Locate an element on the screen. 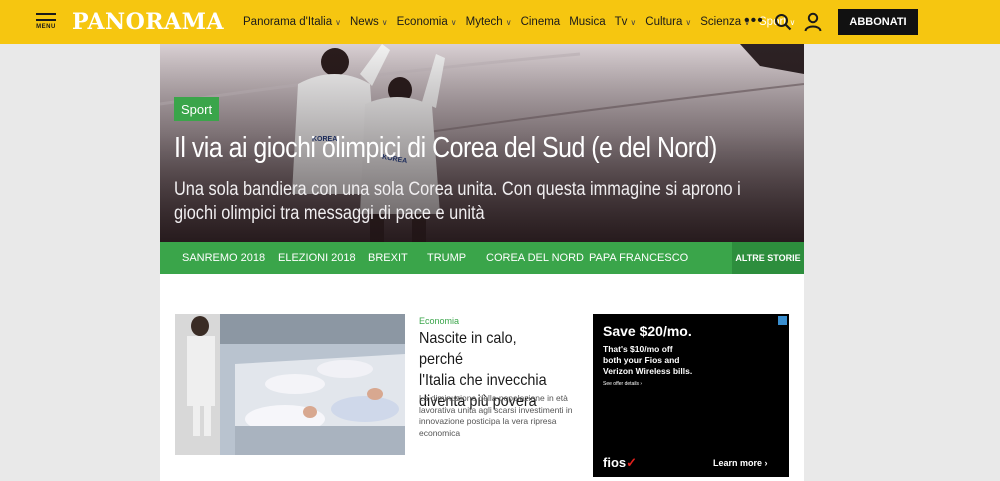 This screenshot has width=1000, height=481. ad-title: Save $20/mo. is located at coordinates (647, 331).